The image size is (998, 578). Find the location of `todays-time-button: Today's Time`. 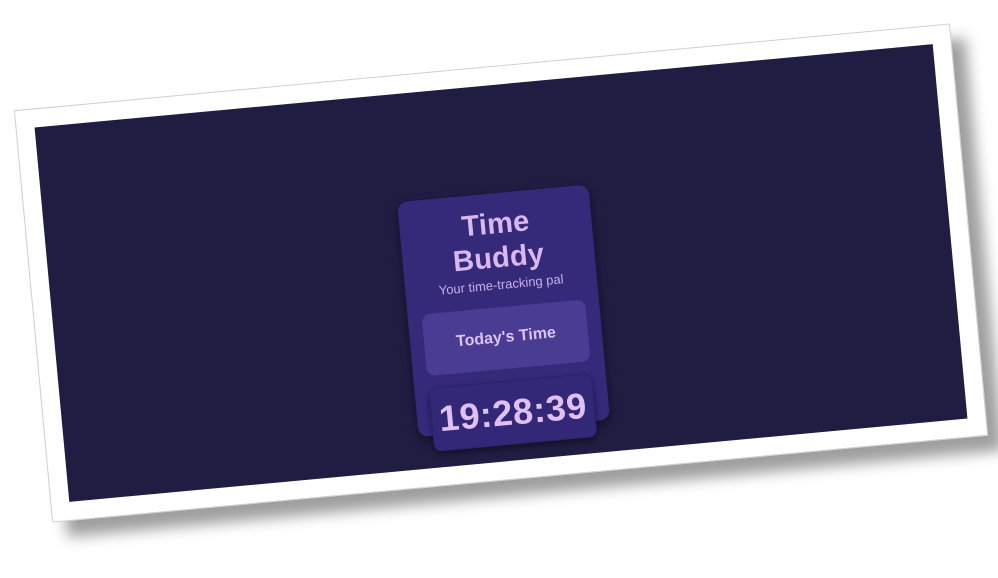

todays-time-button: Today's Time is located at coordinates (506, 338).